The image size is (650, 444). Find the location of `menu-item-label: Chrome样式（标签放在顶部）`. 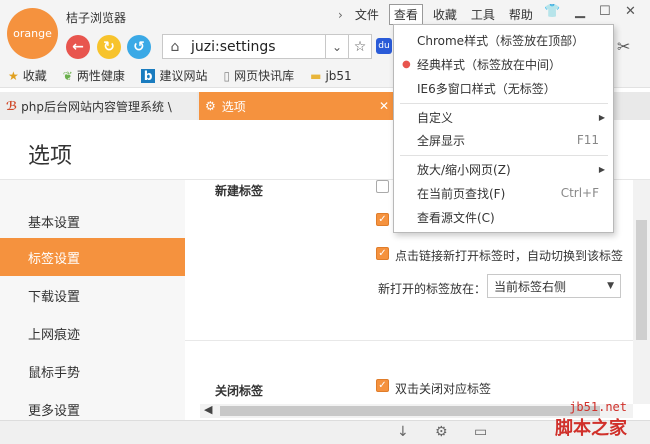

menu-item-label: Chrome样式（标签放在顶部） is located at coordinates (501, 40).